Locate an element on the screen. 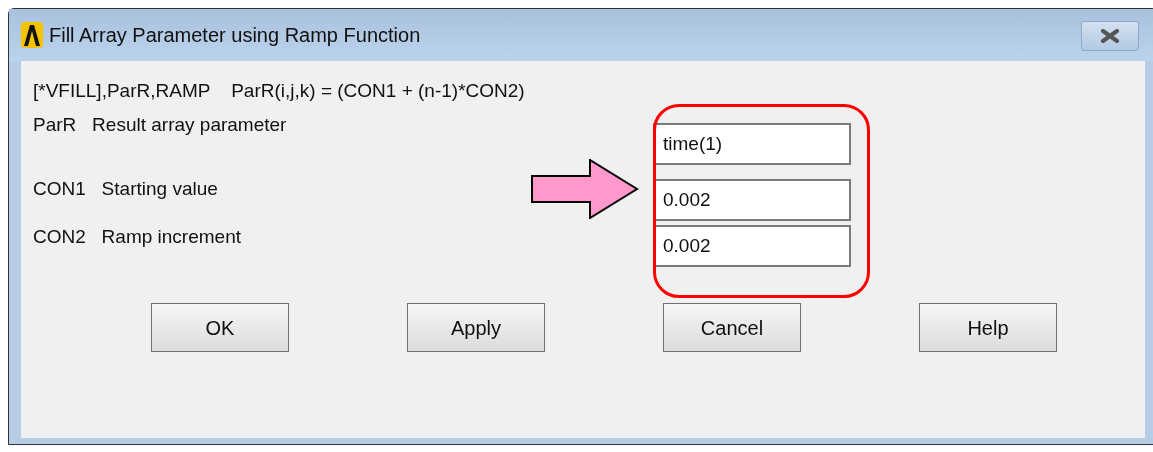 Image resolution: width=1153 pixels, height=452 pixels. window-title: Fill Array Parameter using Ramp Function is located at coordinates (235, 35).